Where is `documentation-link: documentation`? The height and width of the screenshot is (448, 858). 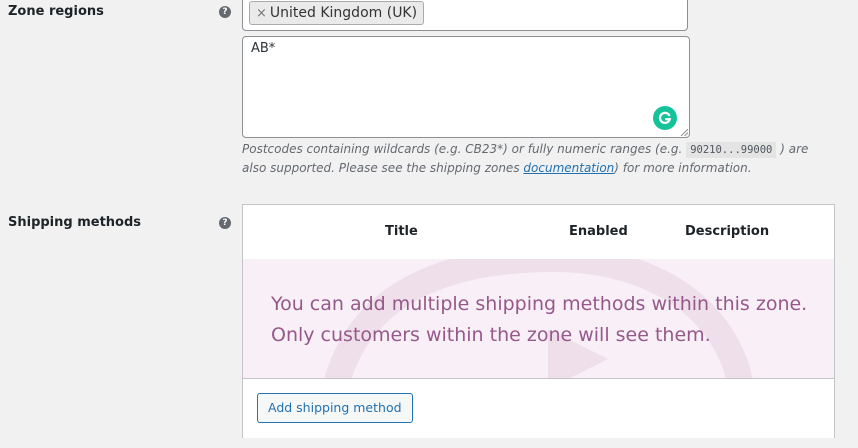 documentation-link: documentation is located at coordinates (568, 168).